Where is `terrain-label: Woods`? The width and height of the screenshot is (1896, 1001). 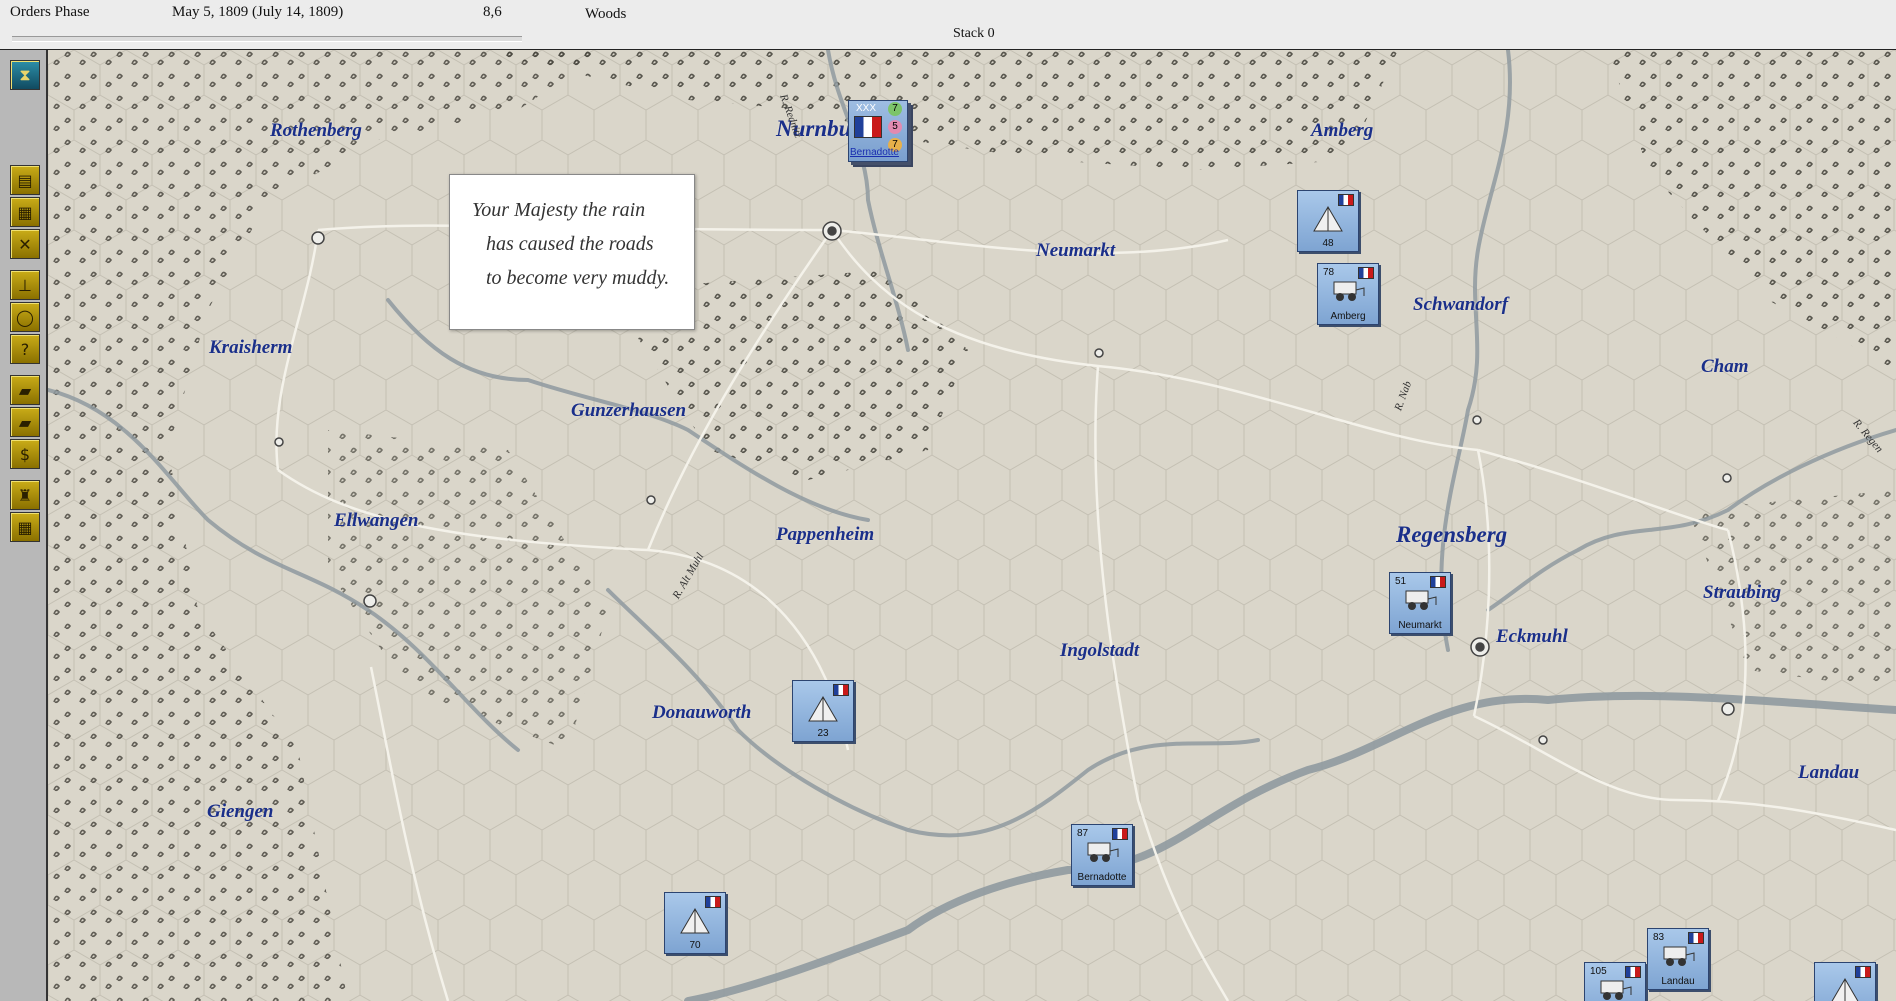
terrain-label: Woods is located at coordinates (606, 14).